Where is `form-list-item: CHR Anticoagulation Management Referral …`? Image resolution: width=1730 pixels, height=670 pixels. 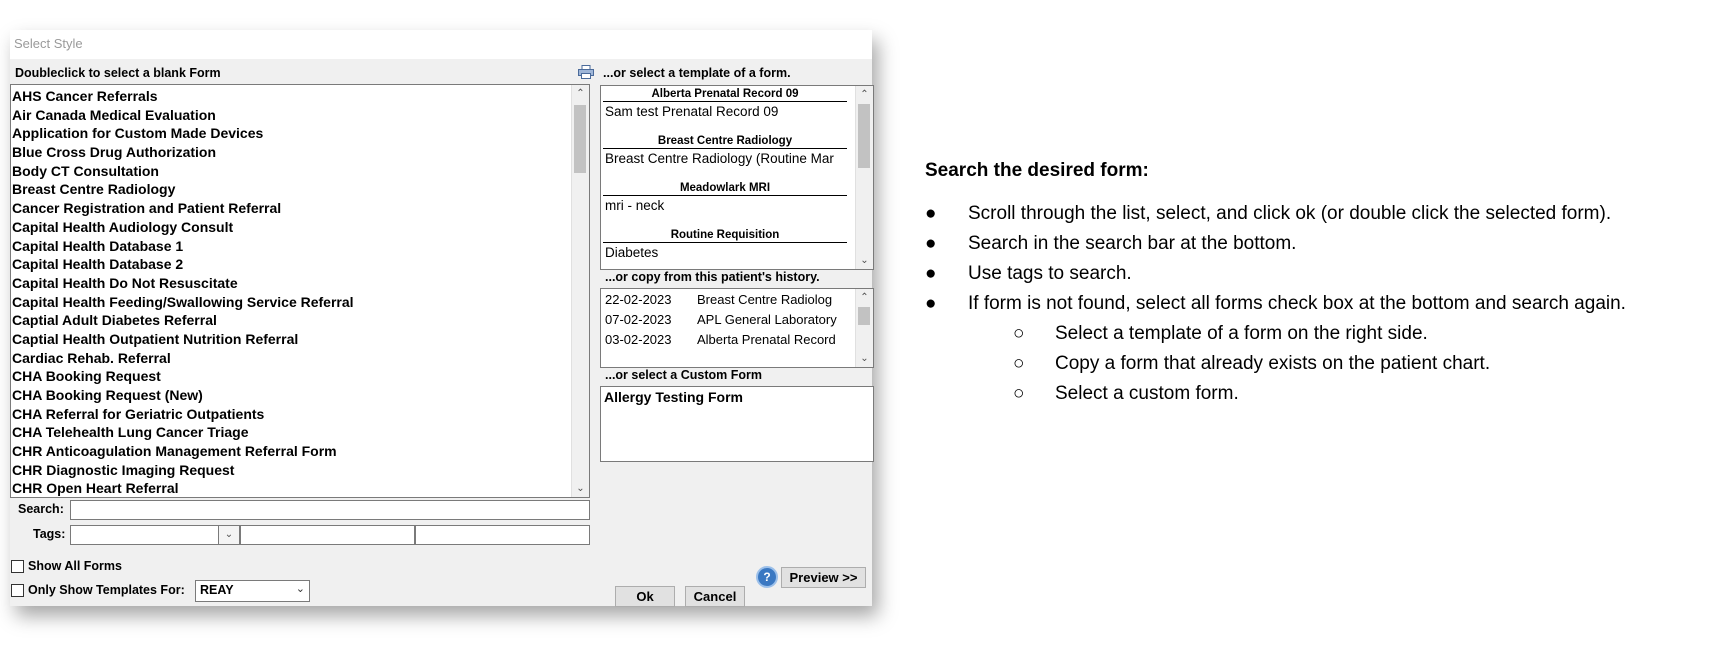
form-list-item: CHR Anticoagulation Management Referral … is located at coordinates (183, 451).